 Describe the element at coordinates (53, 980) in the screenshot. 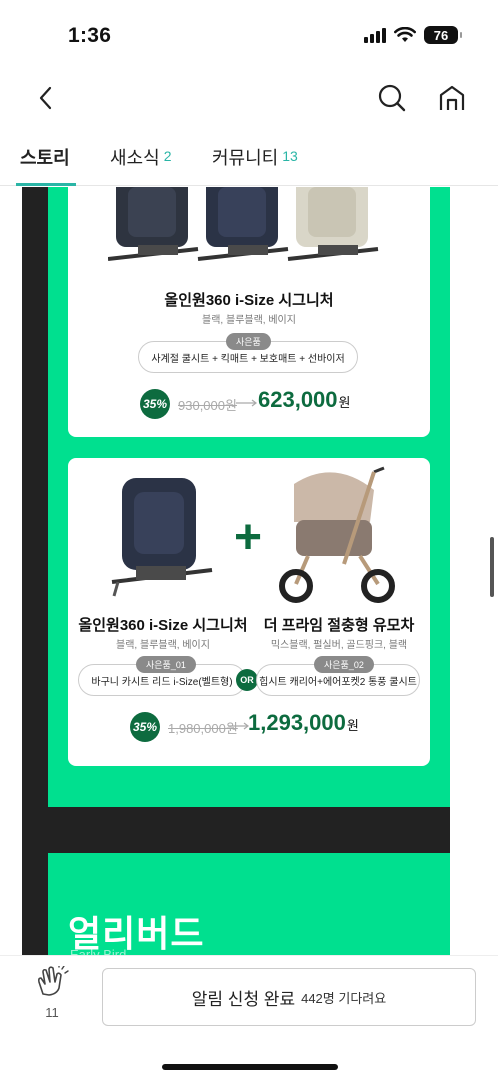

I see `clap-icon` at that location.